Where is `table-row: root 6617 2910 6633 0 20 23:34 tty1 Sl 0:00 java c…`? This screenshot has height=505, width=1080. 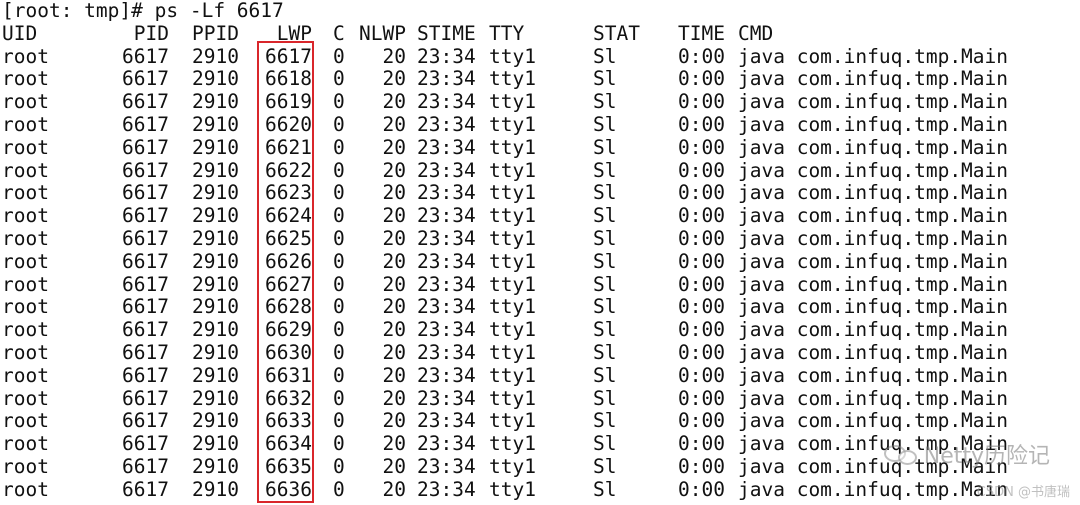
table-row: root 6617 2910 6633 0 20 23:34 tty1 Sl 0:00 java c… is located at coordinates (541, 421).